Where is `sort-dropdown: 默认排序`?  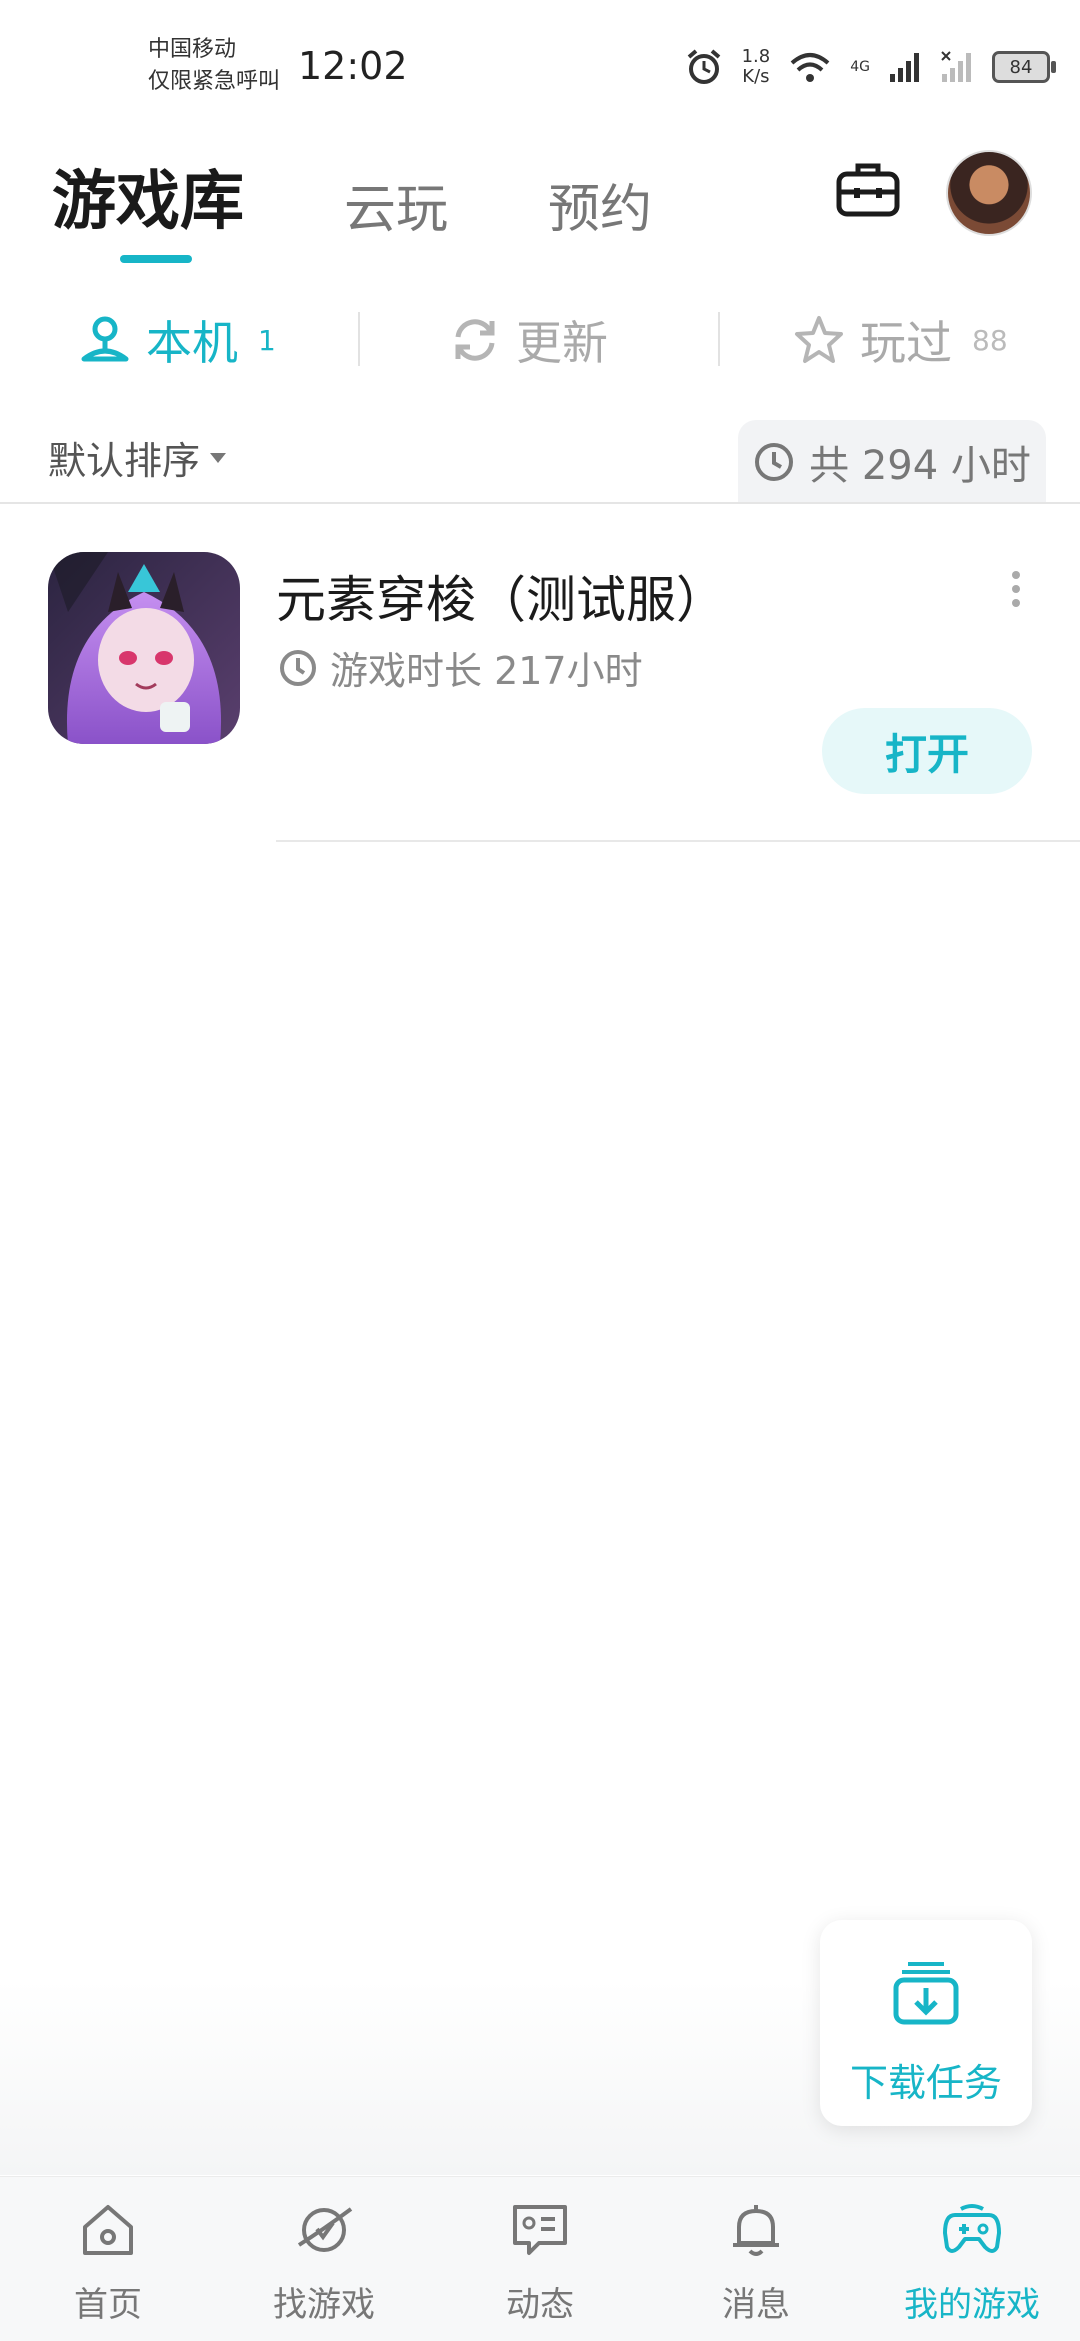 sort-dropdown: 默认排序 is located at coordinates (137, 457).